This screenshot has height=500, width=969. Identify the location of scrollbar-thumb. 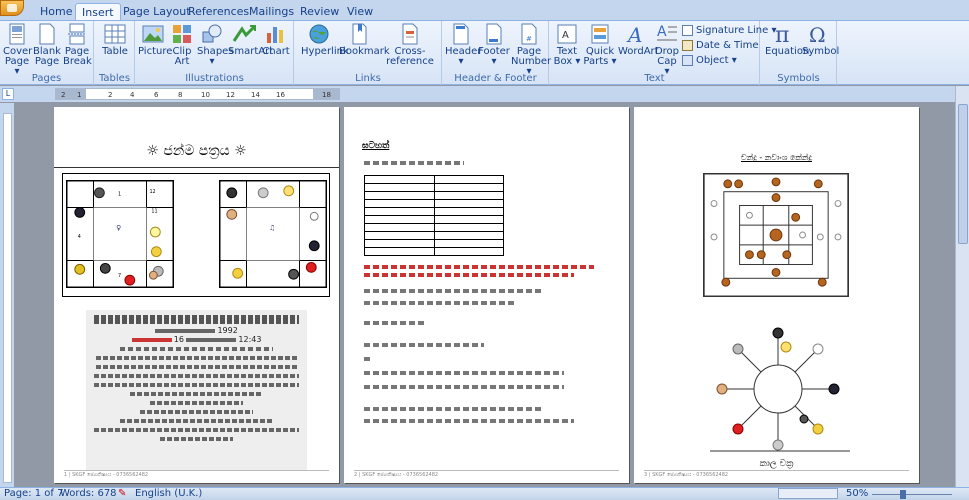
(963, 174).